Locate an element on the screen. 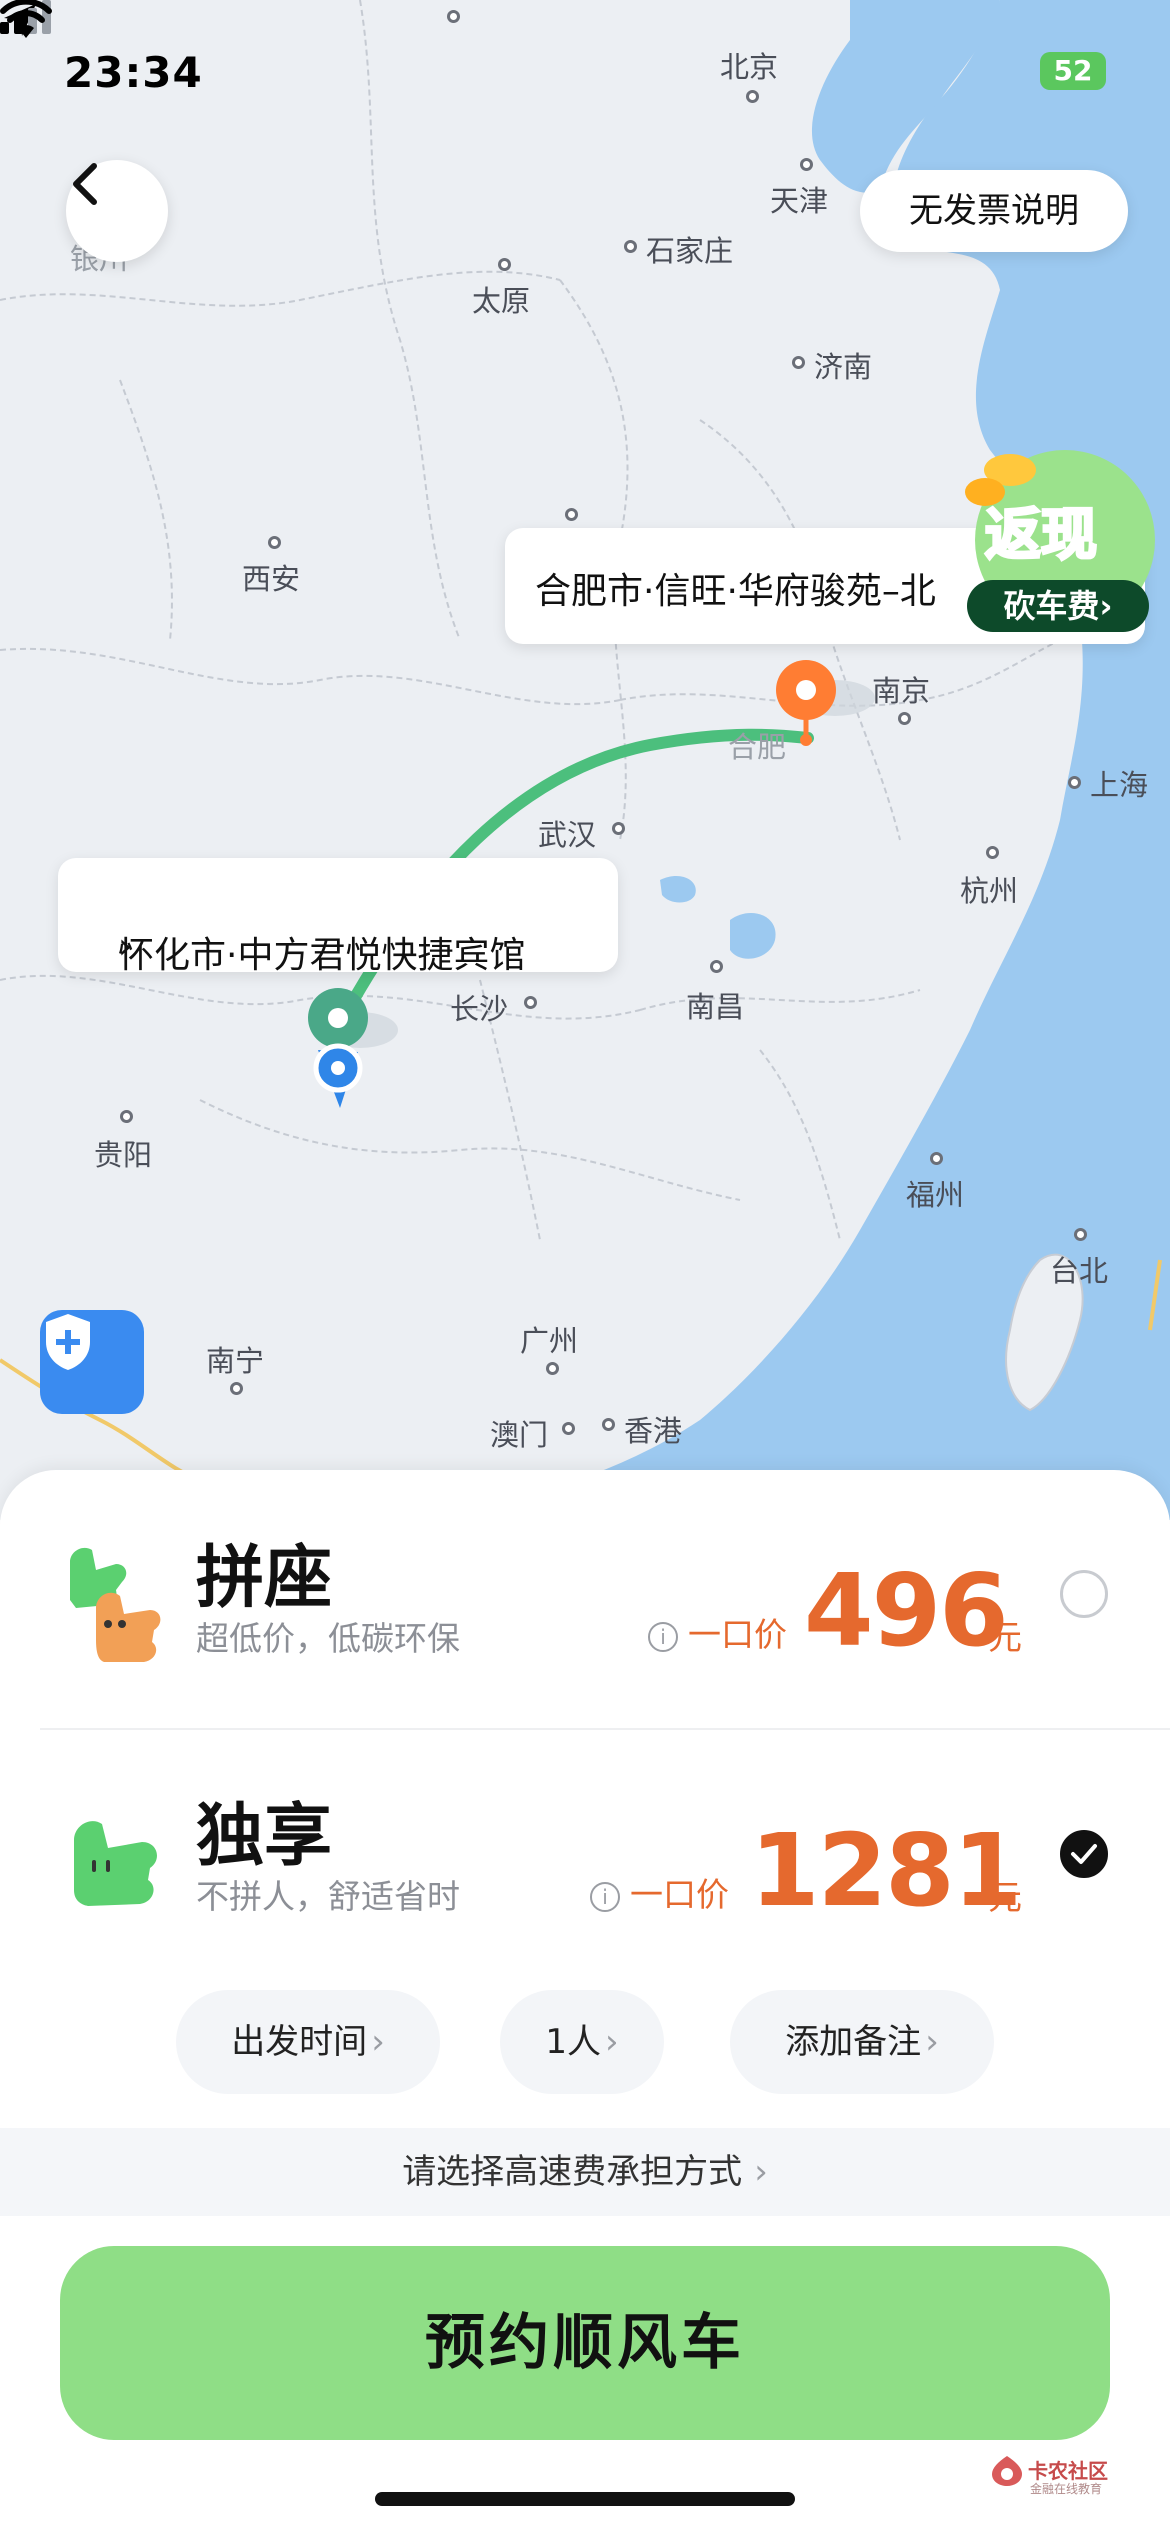 This screenshot has height=2532, width=1170. origin-callout: 怀化市·中方君悦快捷宾馆 › is located at coordinates (338, 917).